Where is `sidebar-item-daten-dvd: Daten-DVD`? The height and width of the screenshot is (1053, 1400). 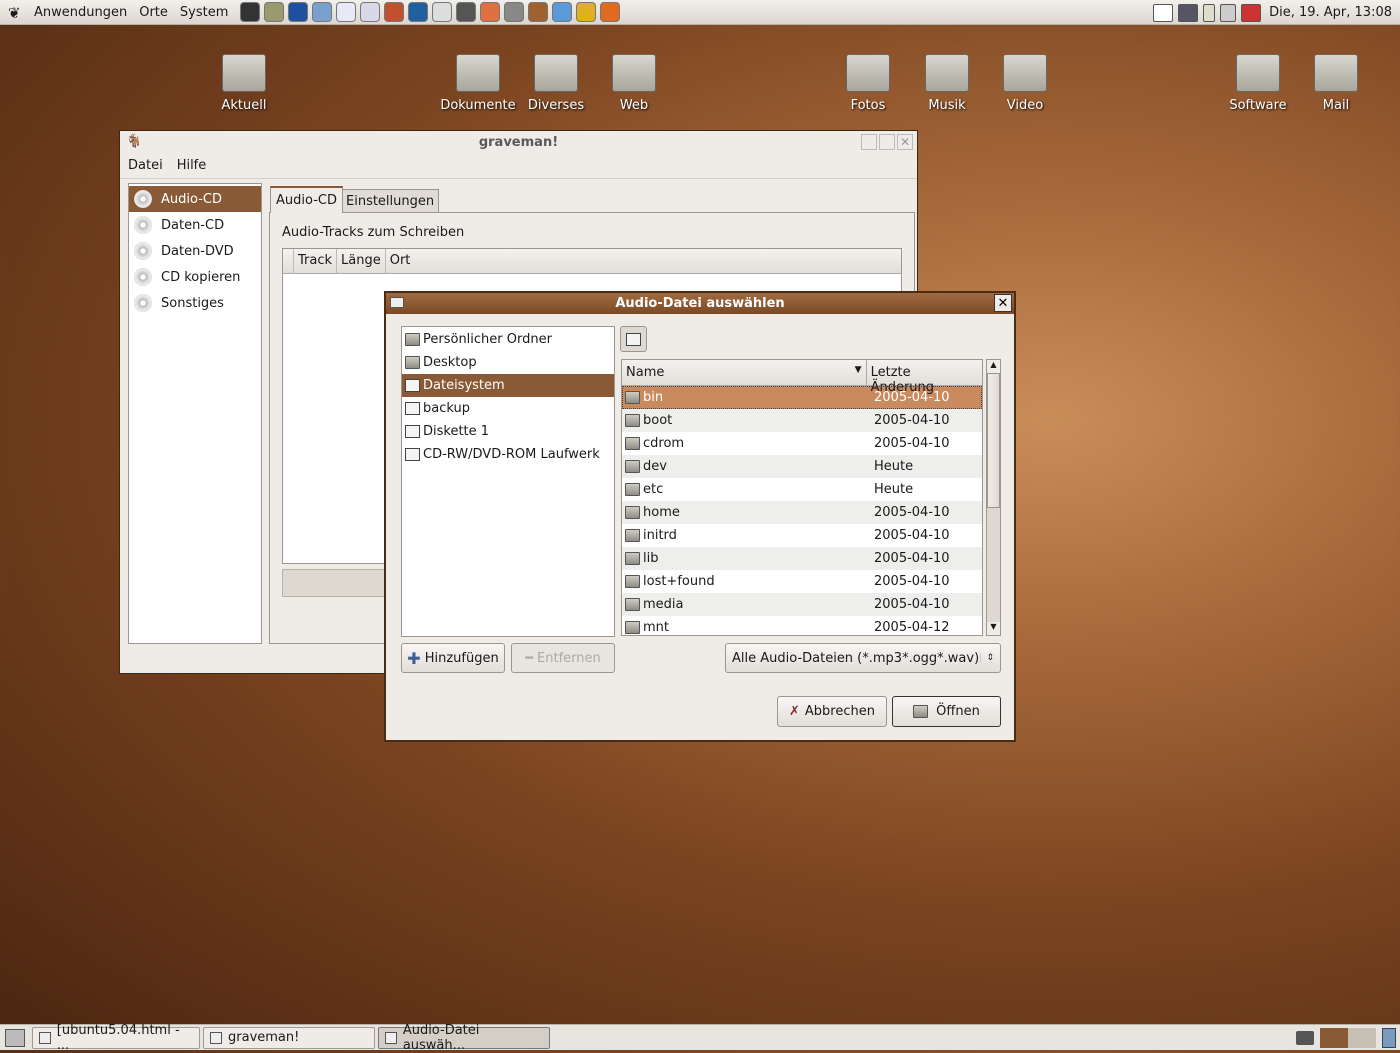 sidebar-item-daten-dvd: Daten-DVD is located at coordinates (195, 251).